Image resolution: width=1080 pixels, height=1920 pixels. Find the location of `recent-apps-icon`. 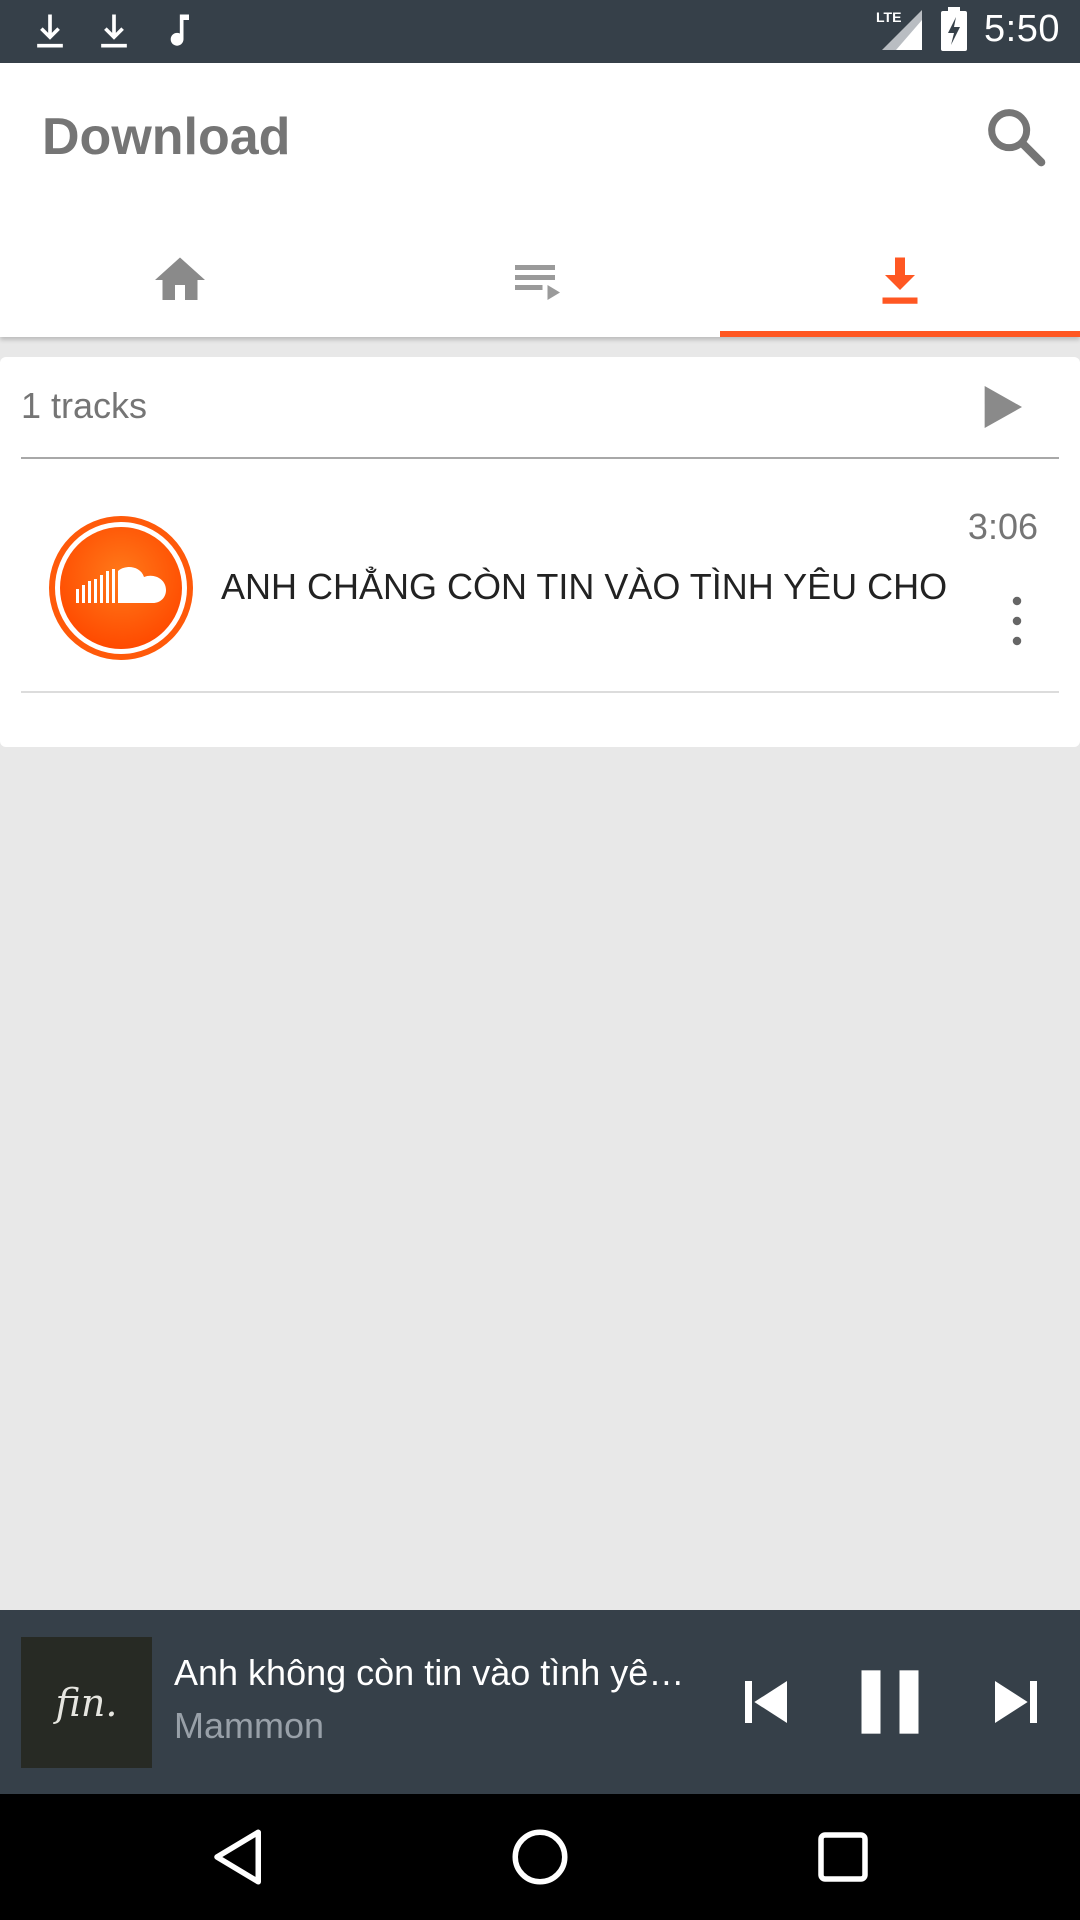

recent-apps-icon is located at coordinates (843, 1857).